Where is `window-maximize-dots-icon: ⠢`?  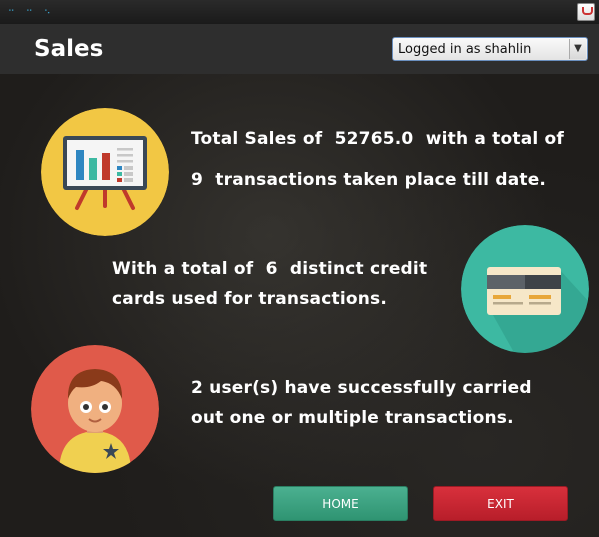 window-maximize-dots-icon: ⠢ is located at coordinates (47, 12).